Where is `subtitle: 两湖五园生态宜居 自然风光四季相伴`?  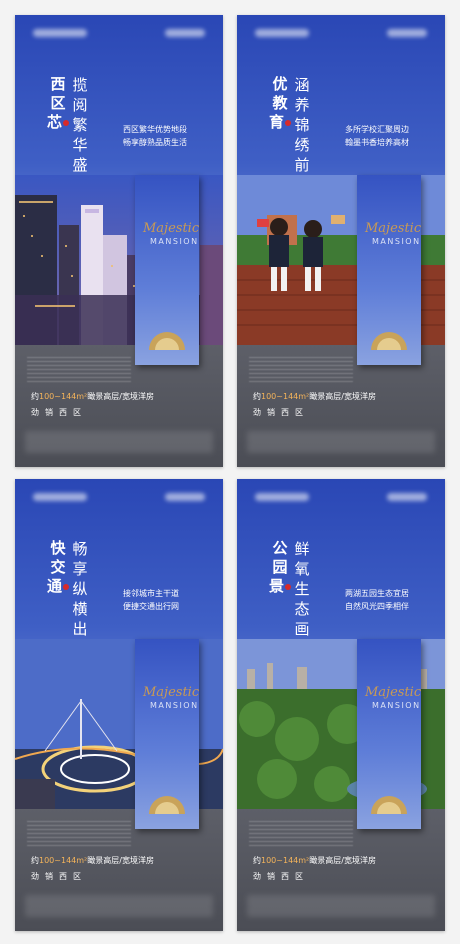 subtitle: 两湖五园生态宜居 自然风光四季相伴 is located at coordinates (377, 600).